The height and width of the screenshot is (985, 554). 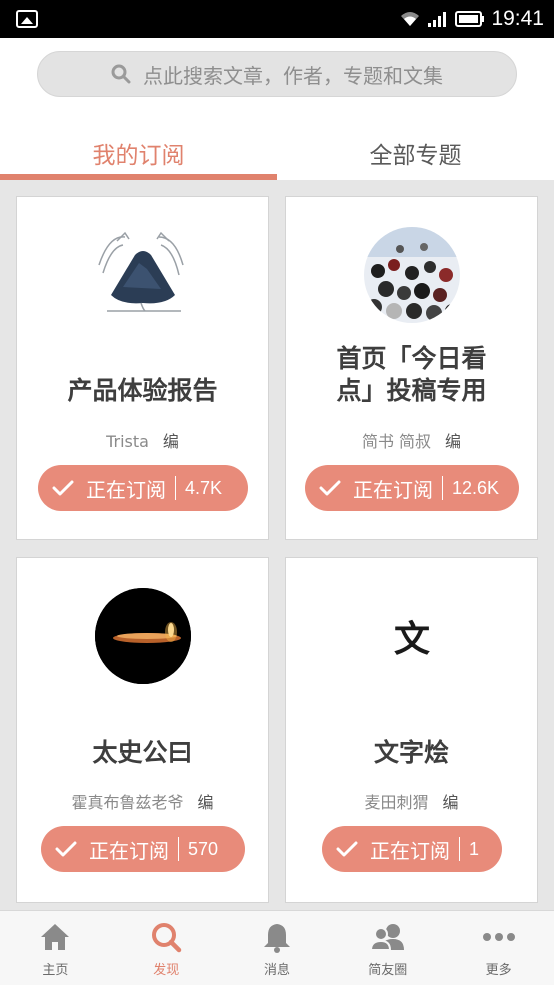 I want to click on card-title: 文字烩, so click(x=411, y=752).